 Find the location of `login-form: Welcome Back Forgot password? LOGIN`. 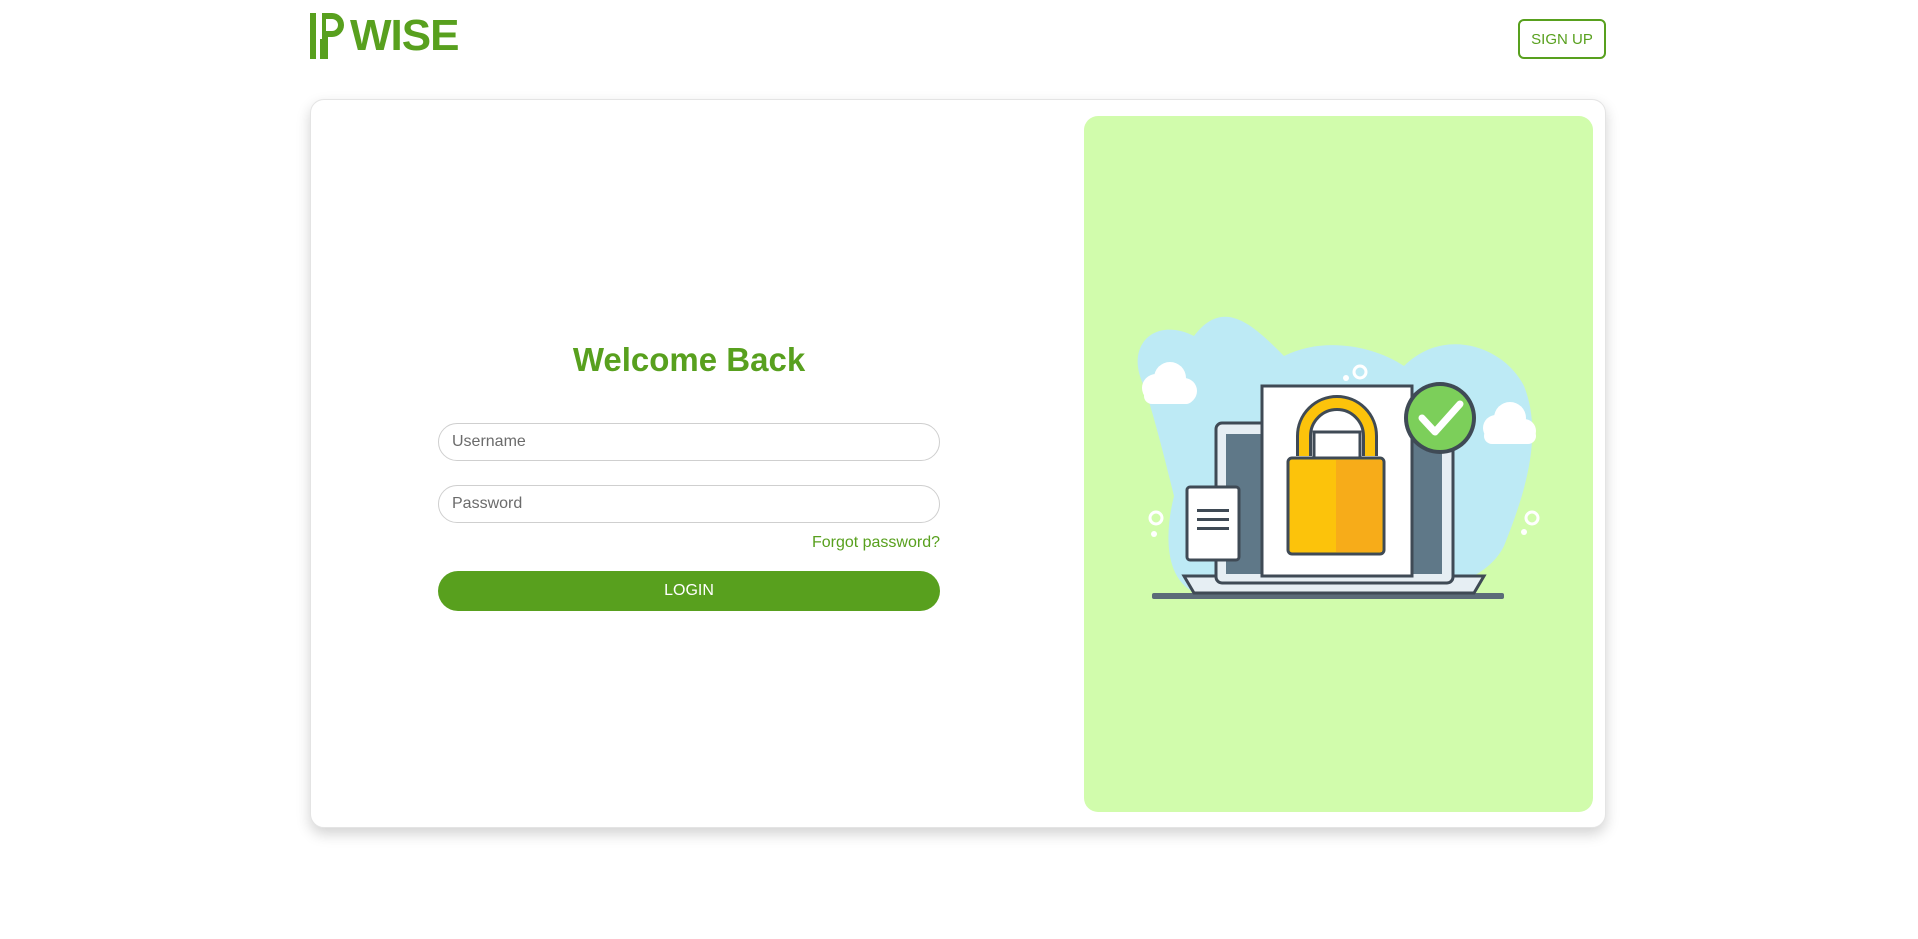

login-form: Welcome Back Forgot password? LOGIN is located at coordinates (689, 473).